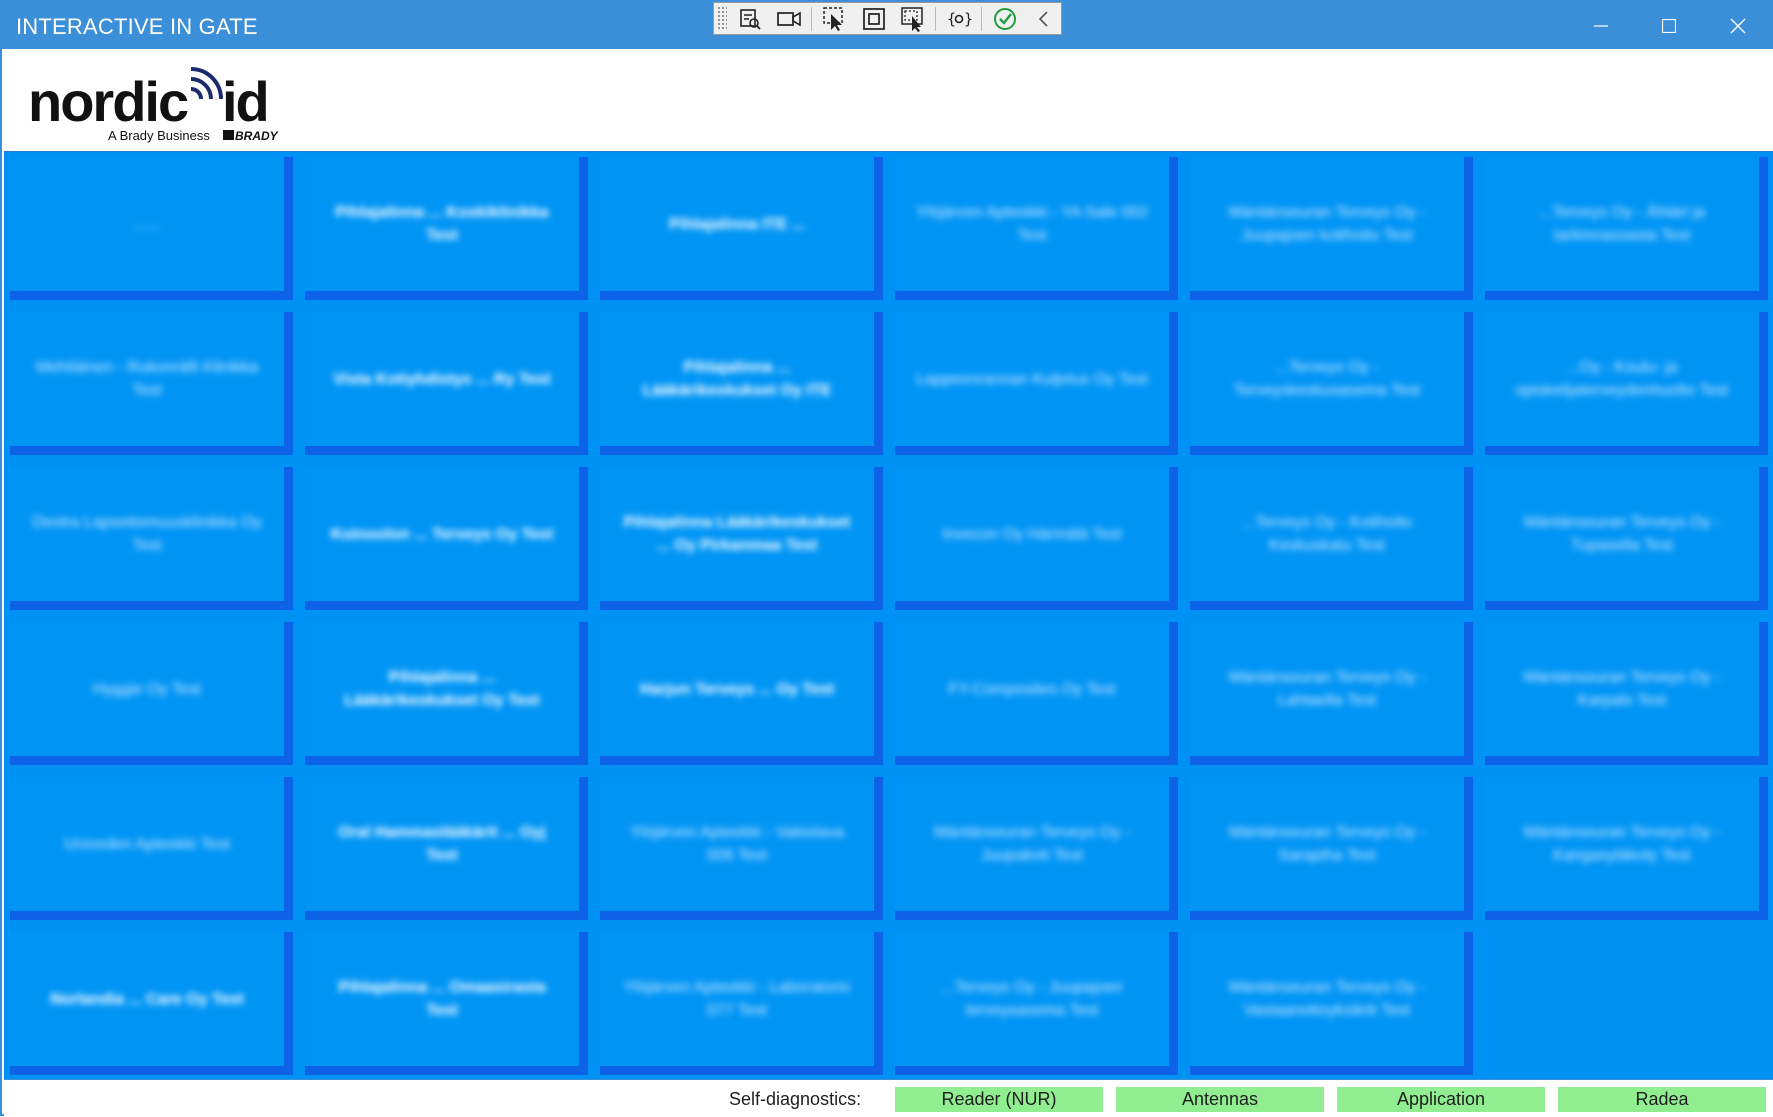 This screenshot has width=1773, height=1117. I want to click on status-label: Radea, so click(1662, 1099).